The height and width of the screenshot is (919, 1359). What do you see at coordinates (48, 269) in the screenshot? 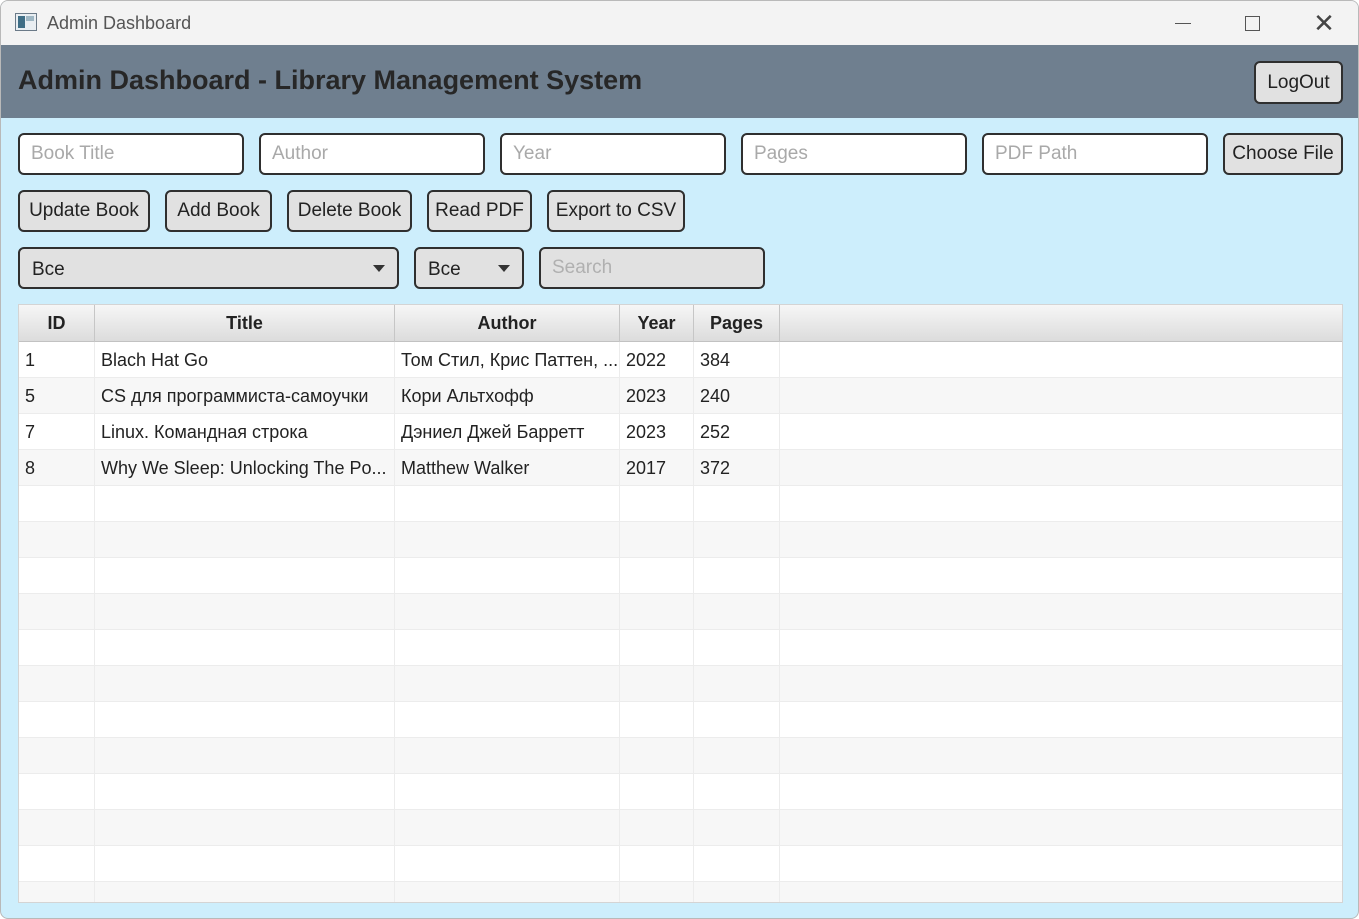
I see `filter-dropdown-1-value: Все` at bounding box center [48, 269].